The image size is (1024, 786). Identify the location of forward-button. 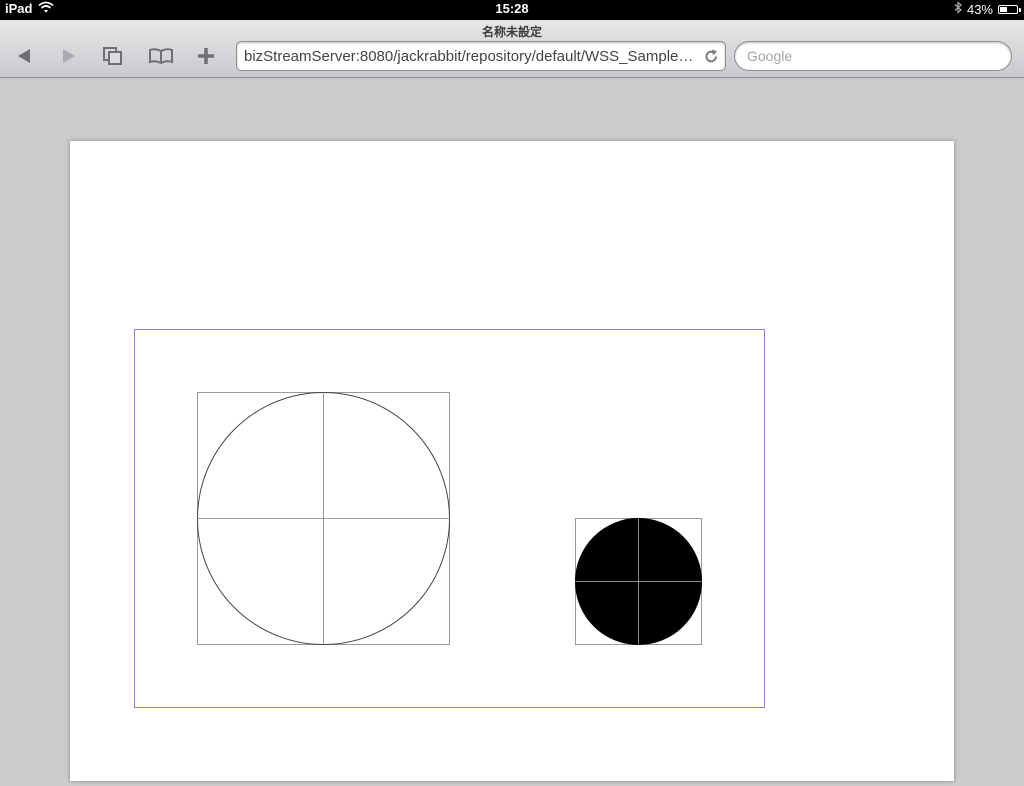
(69, 56).